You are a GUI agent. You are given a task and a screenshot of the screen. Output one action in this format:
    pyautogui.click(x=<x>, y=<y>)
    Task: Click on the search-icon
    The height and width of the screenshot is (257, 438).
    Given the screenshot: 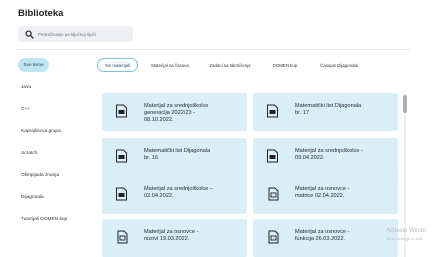 What is the action you would take?
    pyautogui.click(x=29, y=34)
    